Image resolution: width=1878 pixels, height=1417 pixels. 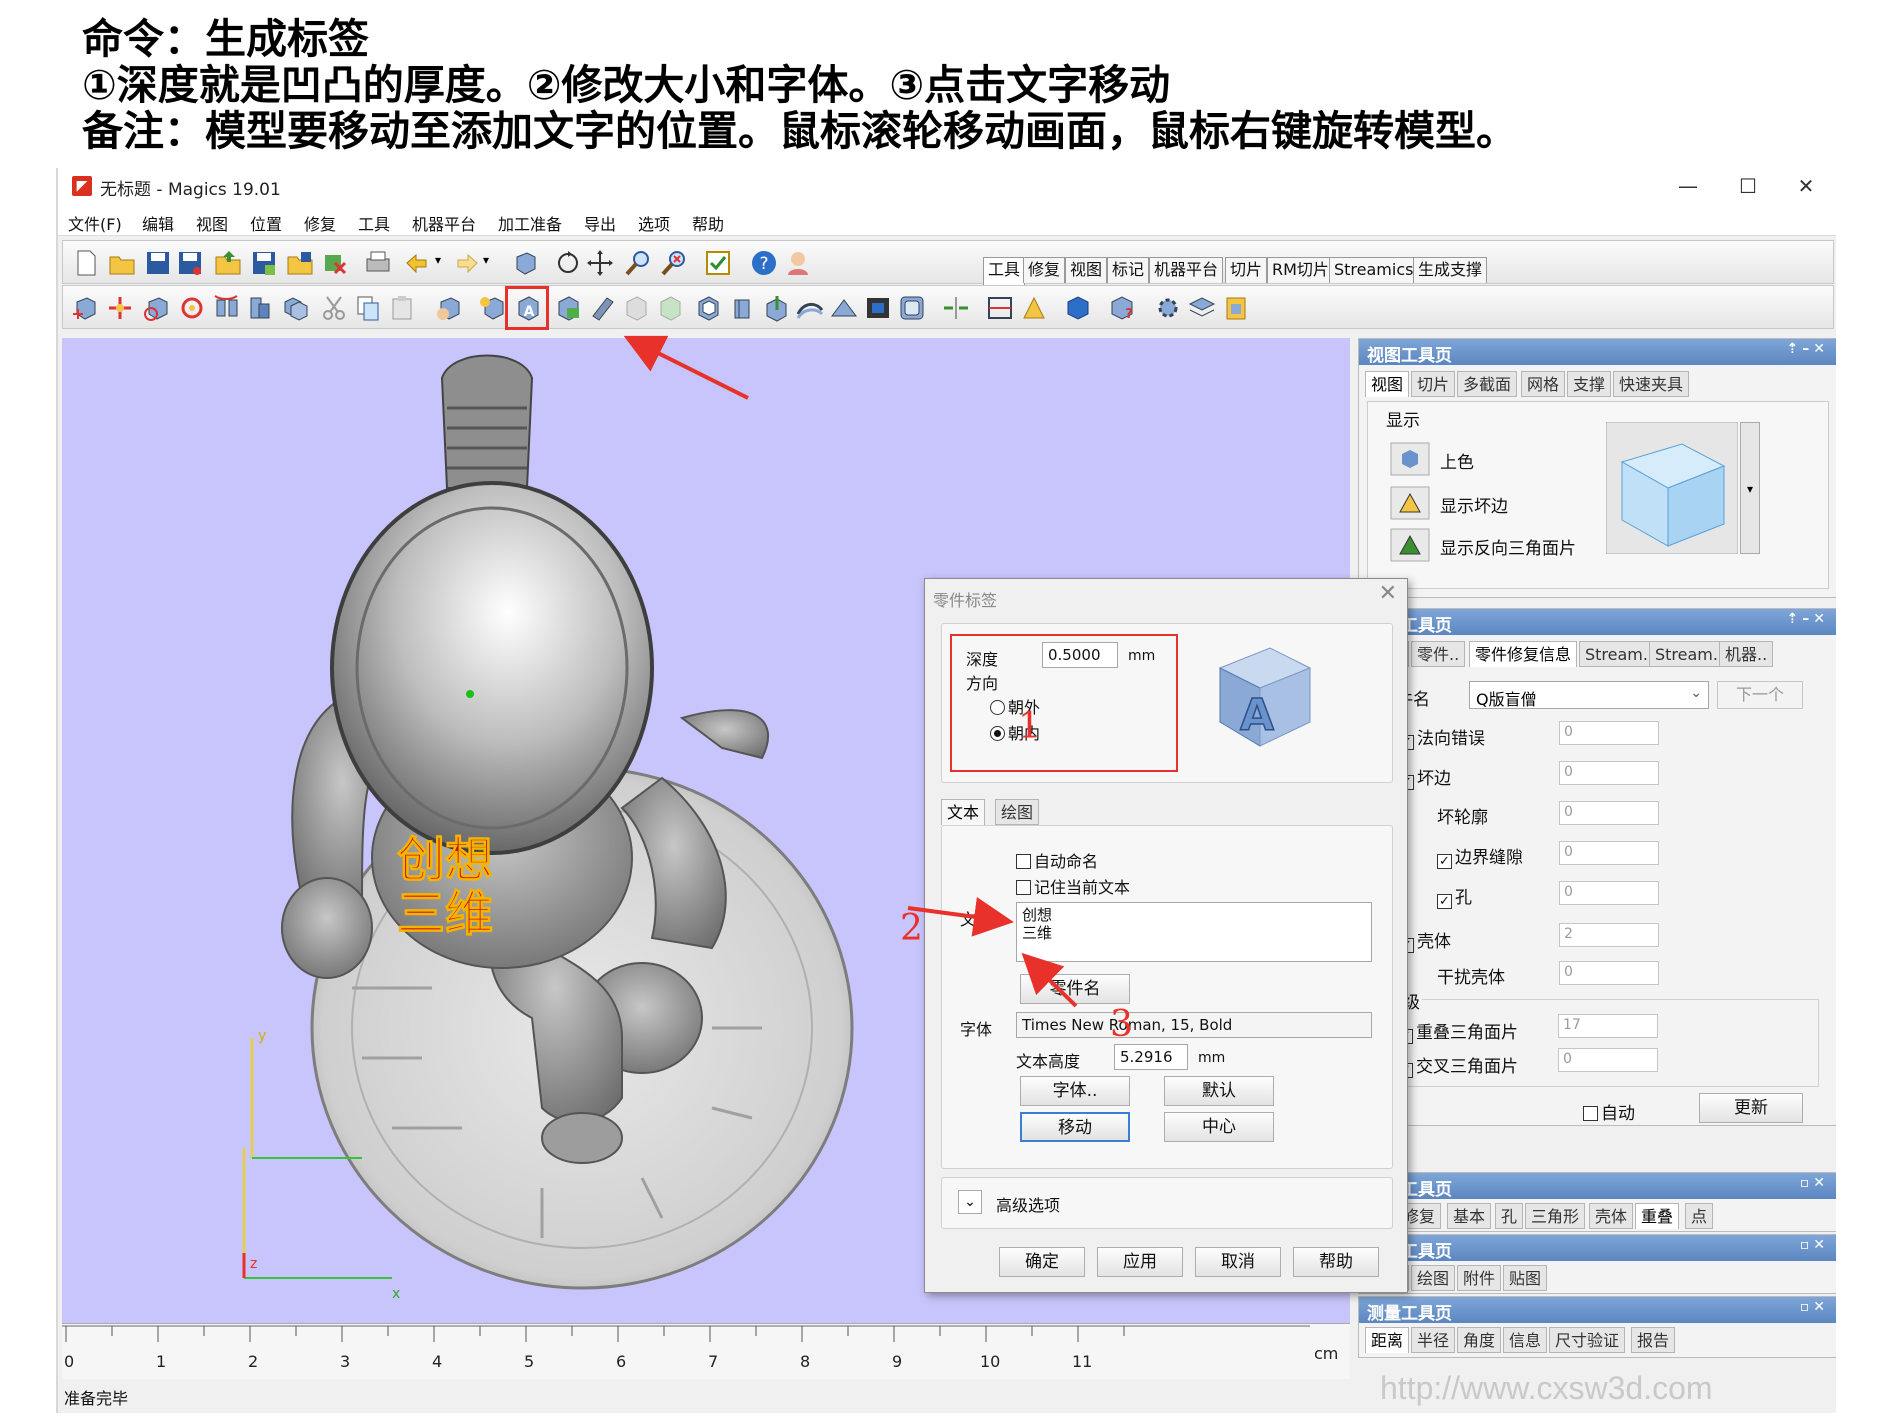 What do you see at coordinates (158, 223) in the screenshot?
I see `menu-edit: 编辑` at bounding box center [158, 223].